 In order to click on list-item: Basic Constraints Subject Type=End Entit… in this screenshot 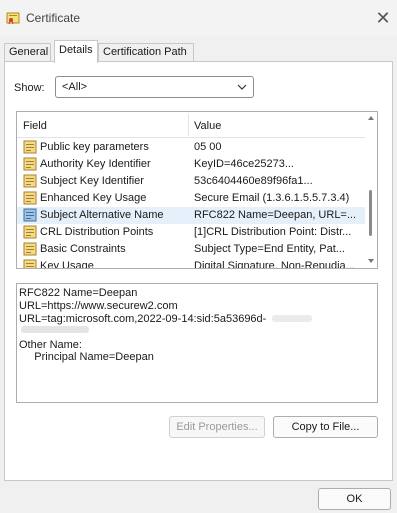, I will do `click(191, 249)`.